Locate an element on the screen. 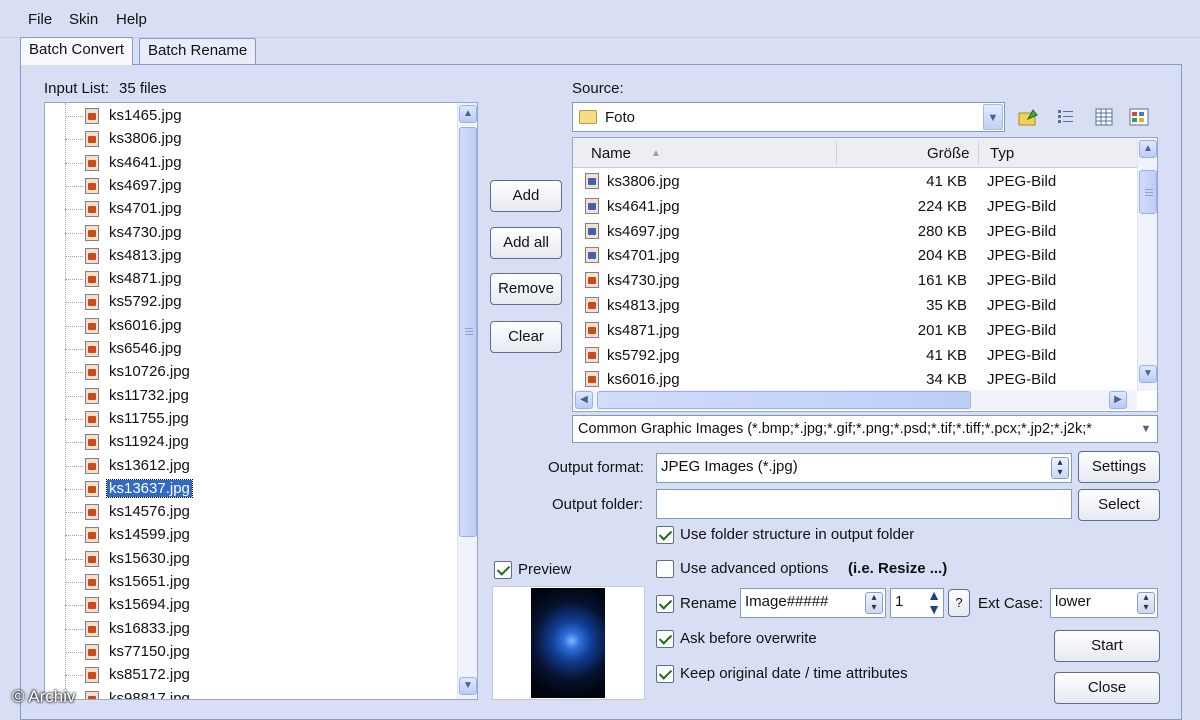 The width and height of the screenshot is (1200, 720). rename-pattern-select: Image##### ▴ ▾ is located at coordinates (813, 603).